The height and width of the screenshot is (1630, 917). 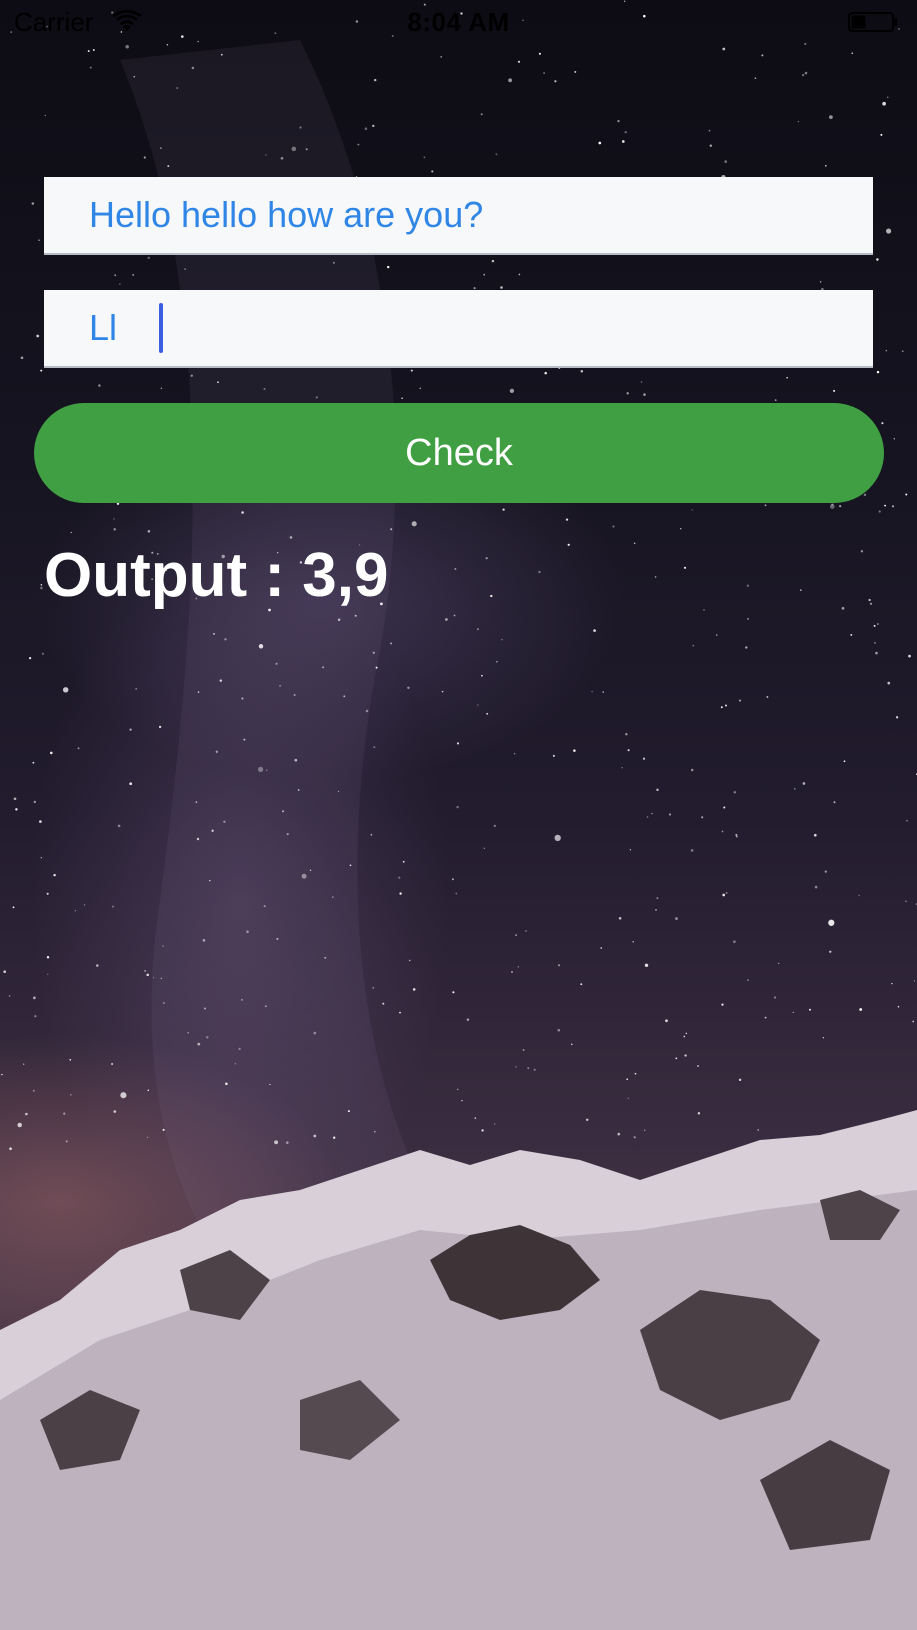 What do you see at coordinates (458, 22) in the screenshot?
I see `status-bar: Carrier 8:04 AM` at bounding box center [458, 22].